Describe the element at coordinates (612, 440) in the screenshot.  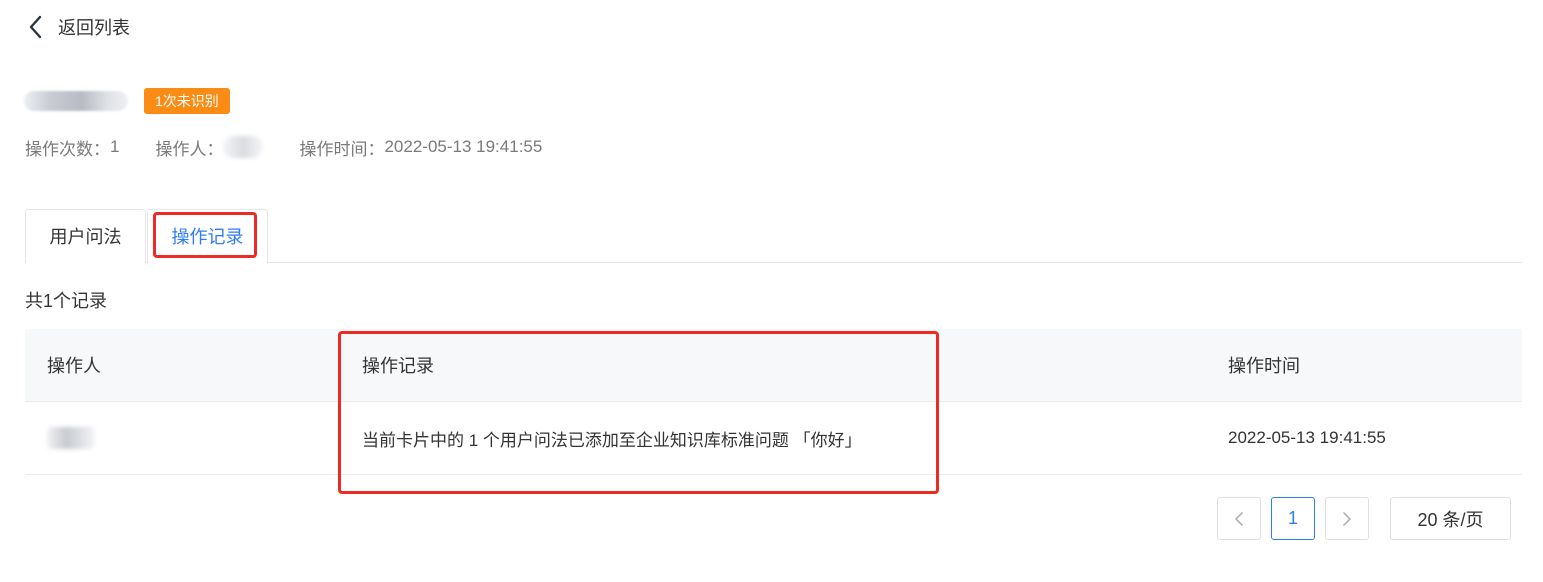
I see `record-cell: 当前卡片中的 1 个用户问法已添加至企业知识库标准问题 「你好」` at that location.